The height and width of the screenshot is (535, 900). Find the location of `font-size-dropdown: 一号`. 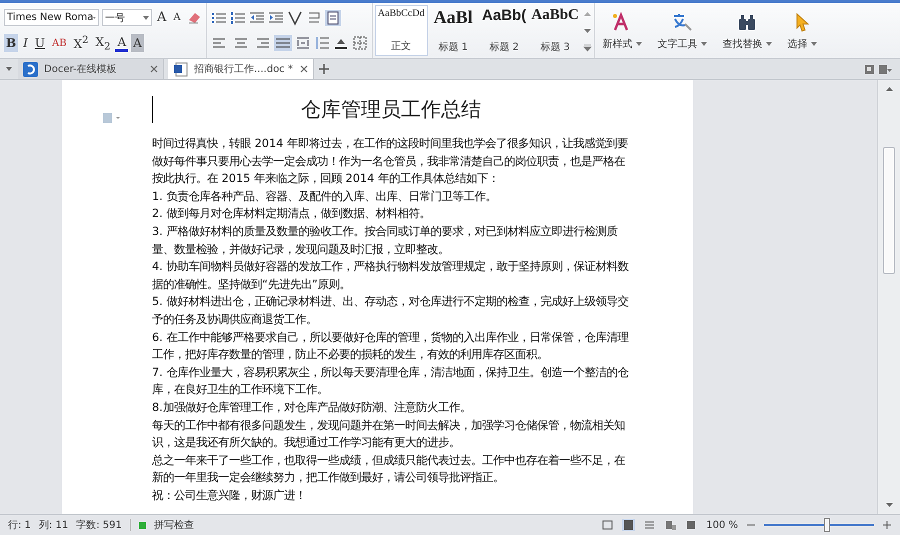

font-size-dropdown: 一号 is located at coordinates (127, 17).